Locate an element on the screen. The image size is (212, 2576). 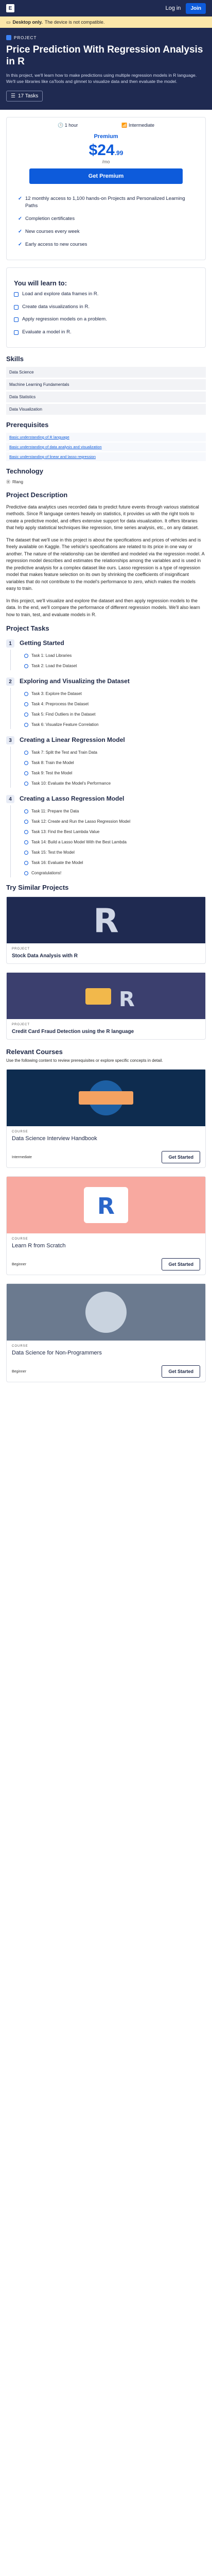
task-label: Task 5: Find Outliers in the Dataset is located at coordinates (63, 714).